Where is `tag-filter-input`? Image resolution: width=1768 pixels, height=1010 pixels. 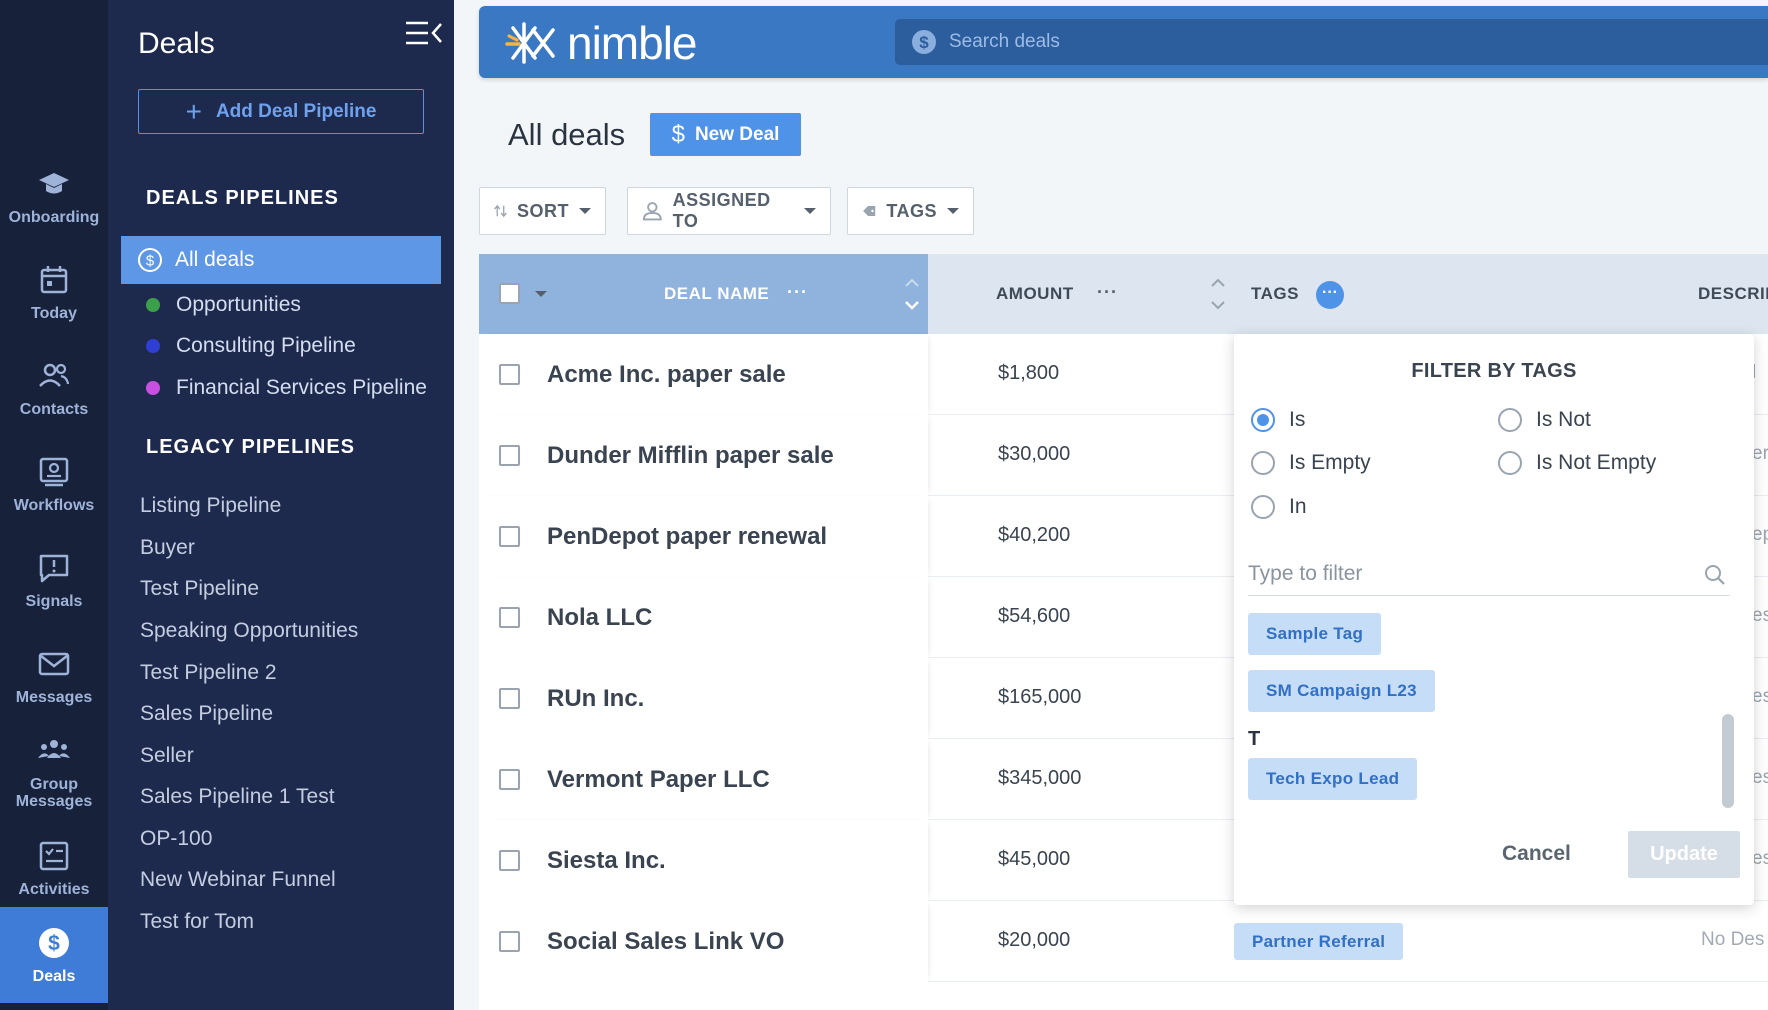 tag-filter-input is located at coordinates (1468, 573).